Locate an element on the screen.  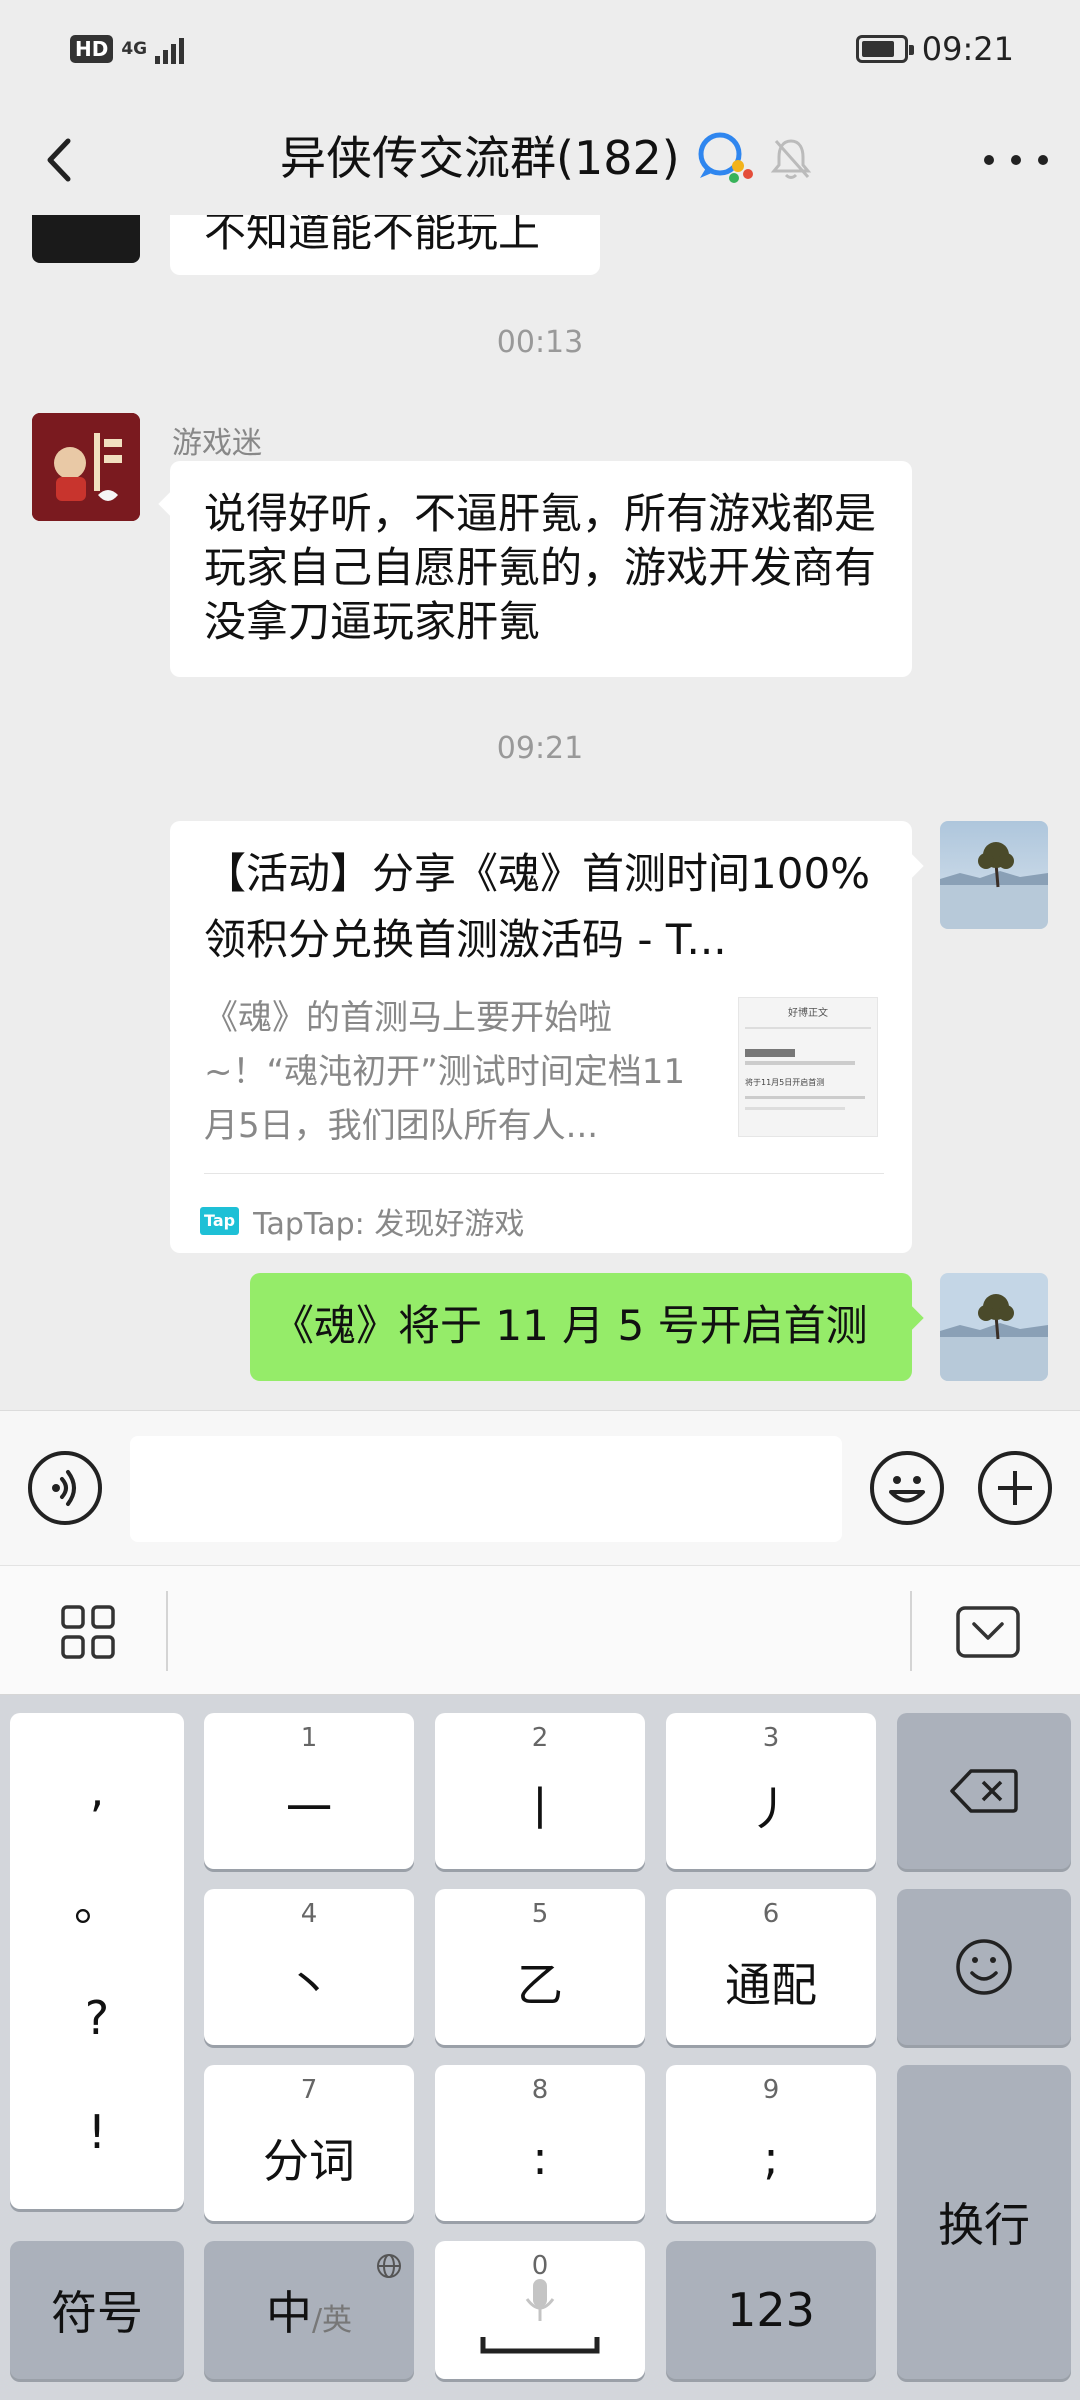
key-3: 3 丿 is located at coordinates (771, 1791).